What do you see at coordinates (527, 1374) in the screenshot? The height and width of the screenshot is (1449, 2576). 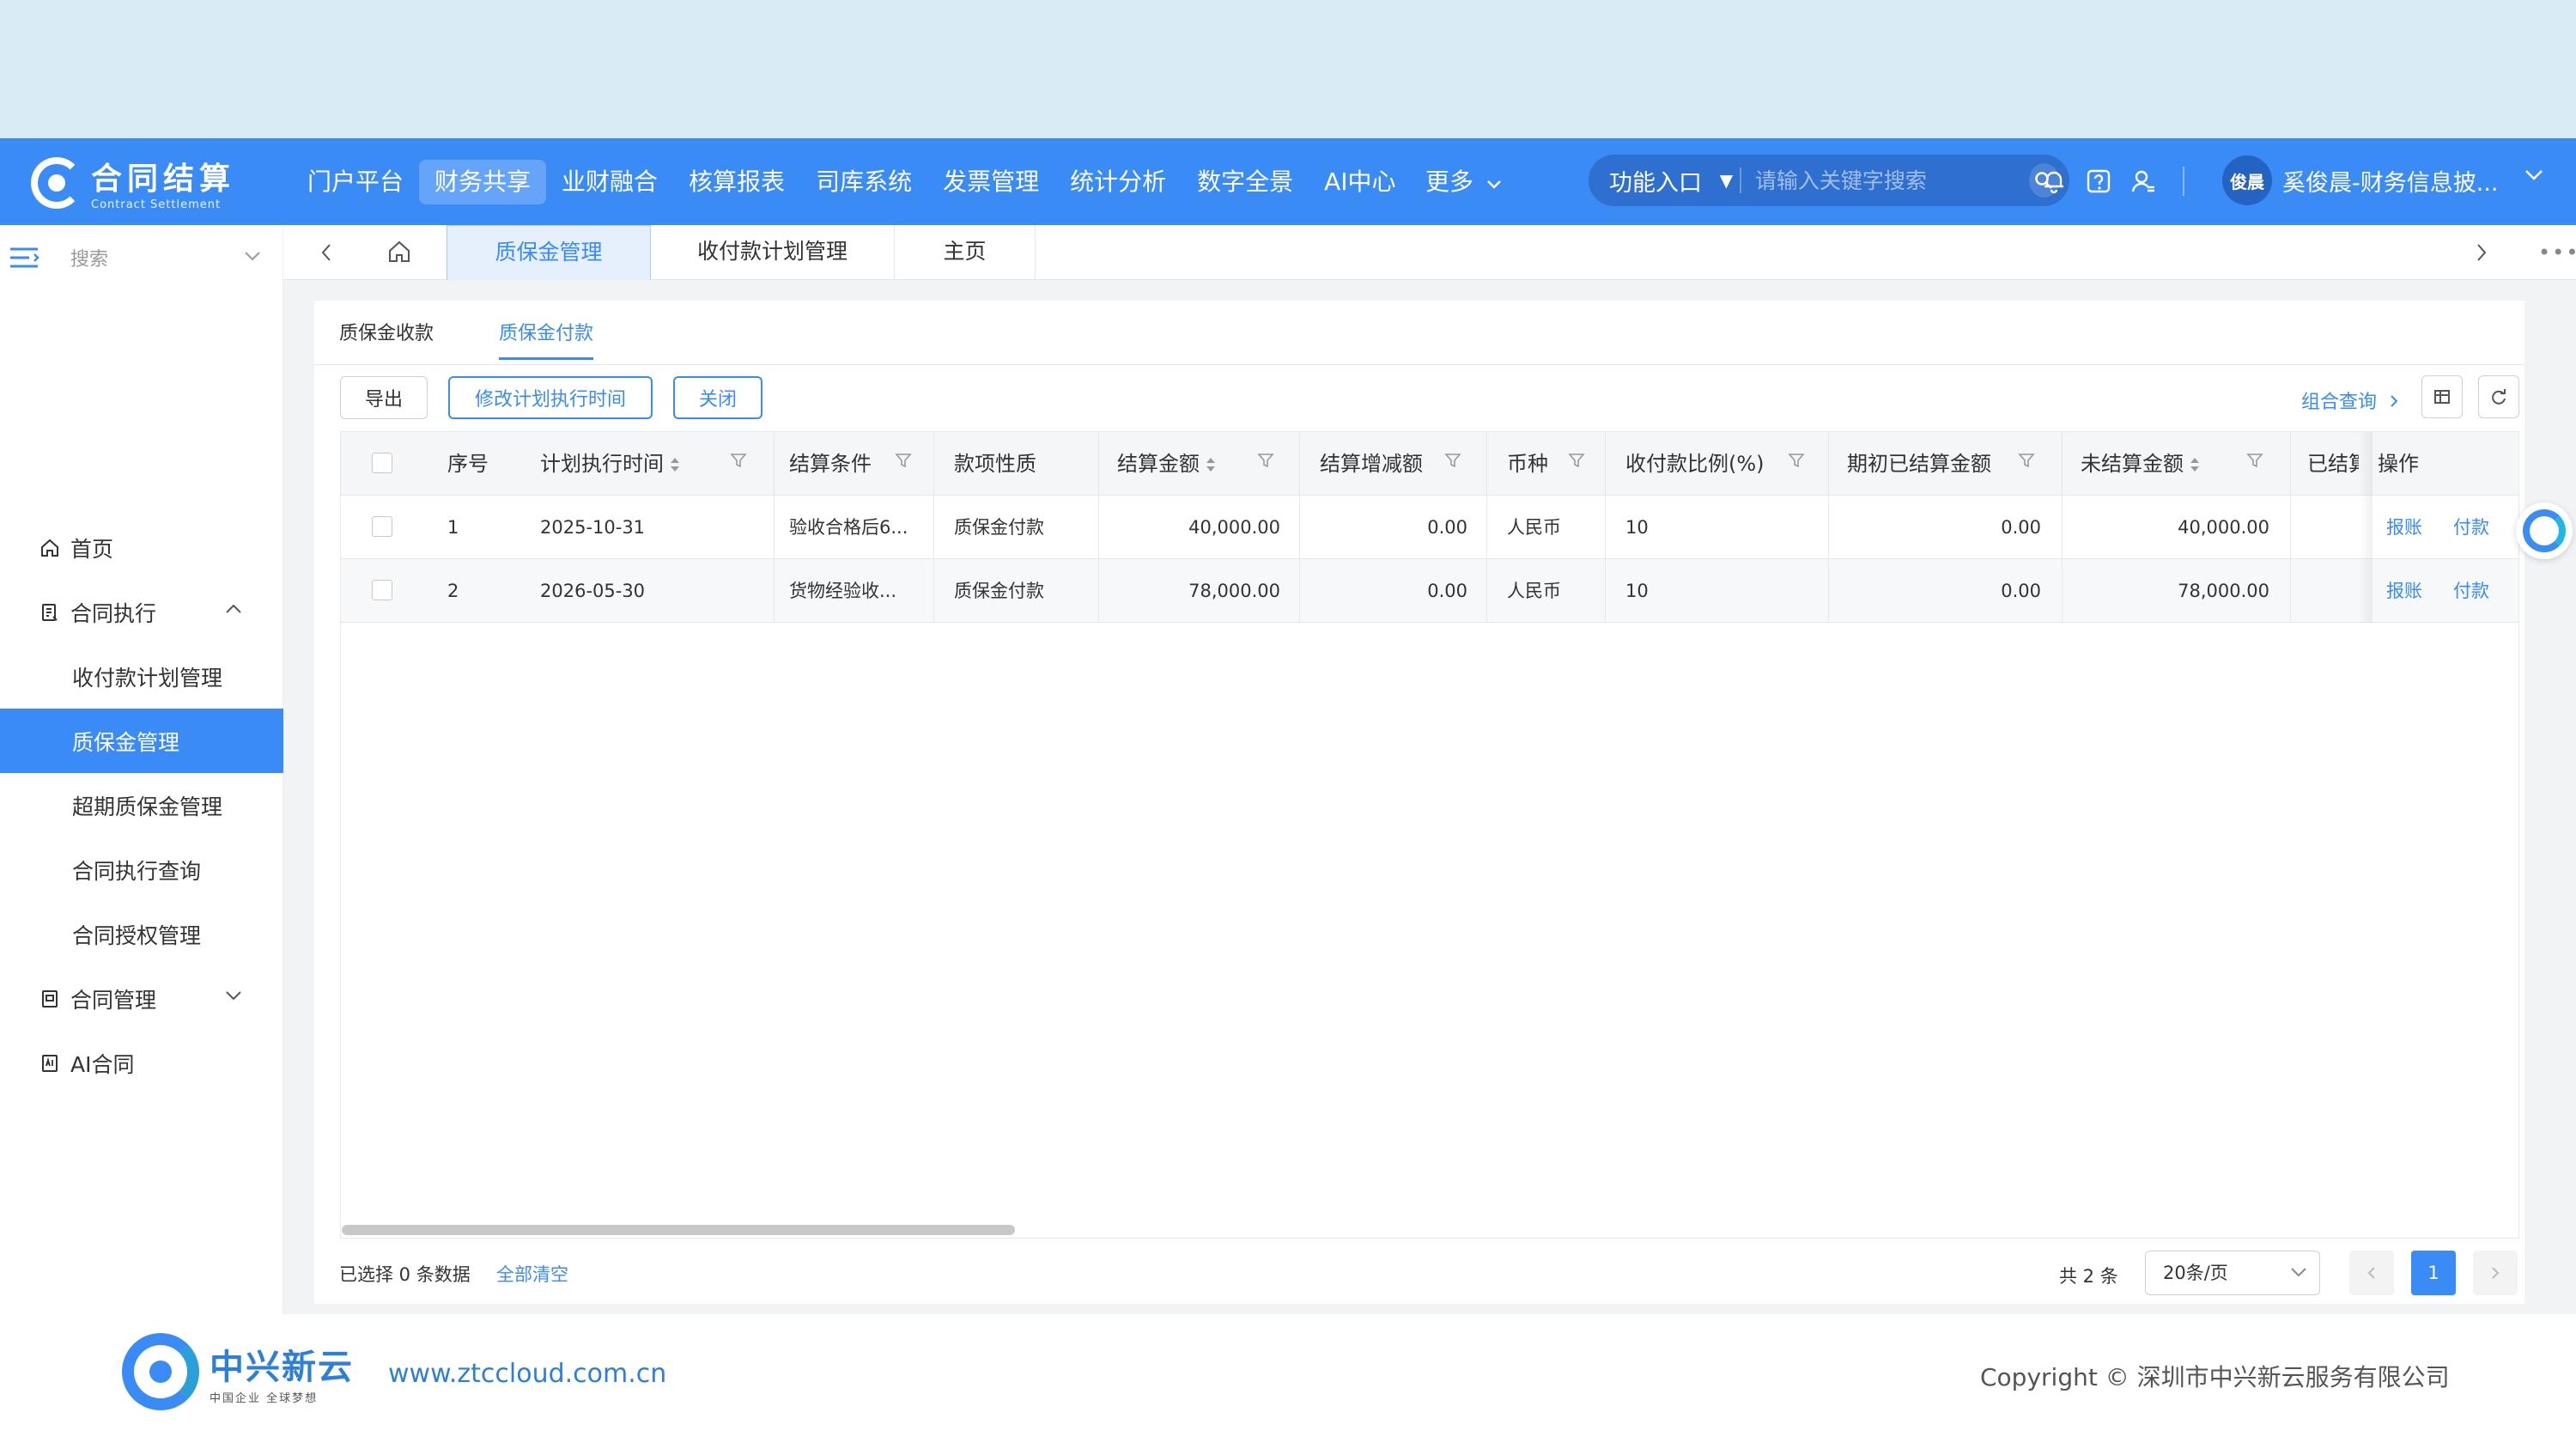 I see `footer-url: www.ztccloud.com.cn` at bounding box center [527, 1374].